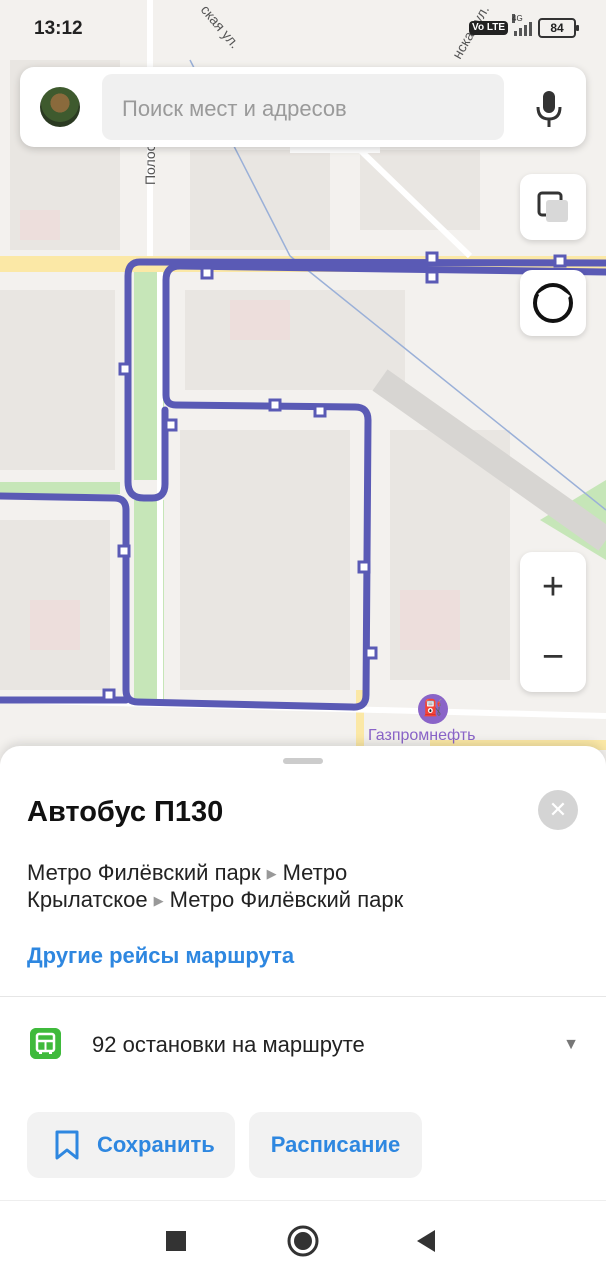  I want to click on save-button: Сохранить, so click(131, 1145).